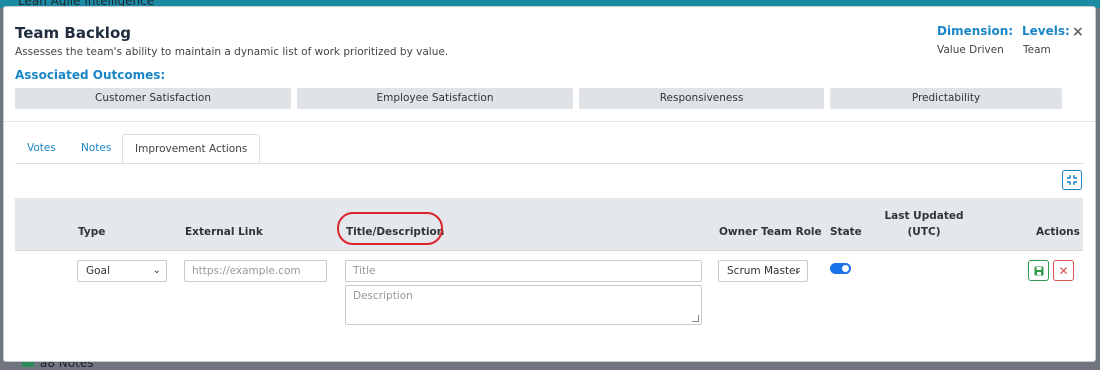 The height and width of the screenshot is (370, 1100). I want to click on tab-improvement-actions: Improvement Actions, so click(191, 149).